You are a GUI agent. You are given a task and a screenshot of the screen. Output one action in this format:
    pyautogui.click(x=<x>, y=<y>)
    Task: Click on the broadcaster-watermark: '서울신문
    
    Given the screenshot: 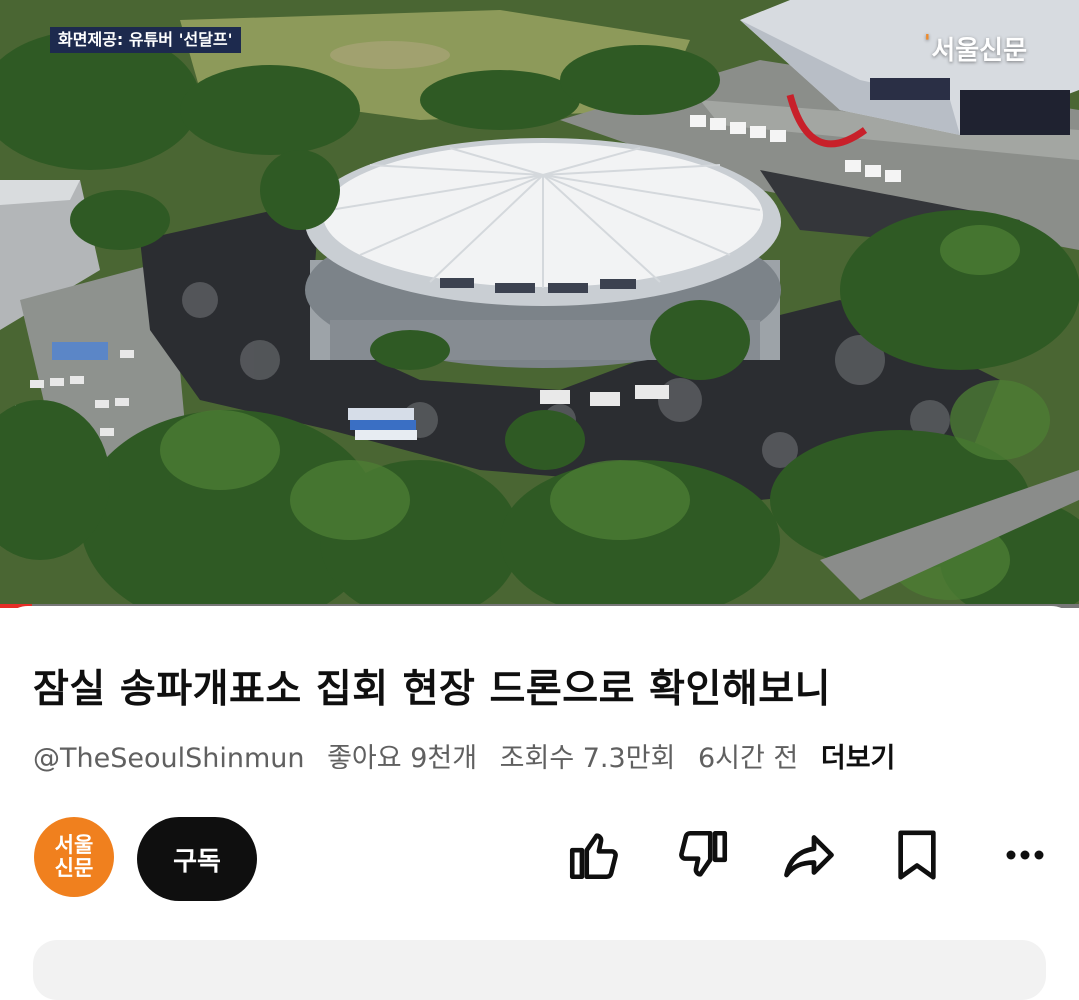 What is the action you would take?
    pyautogui.click(x=975, y=48)
    